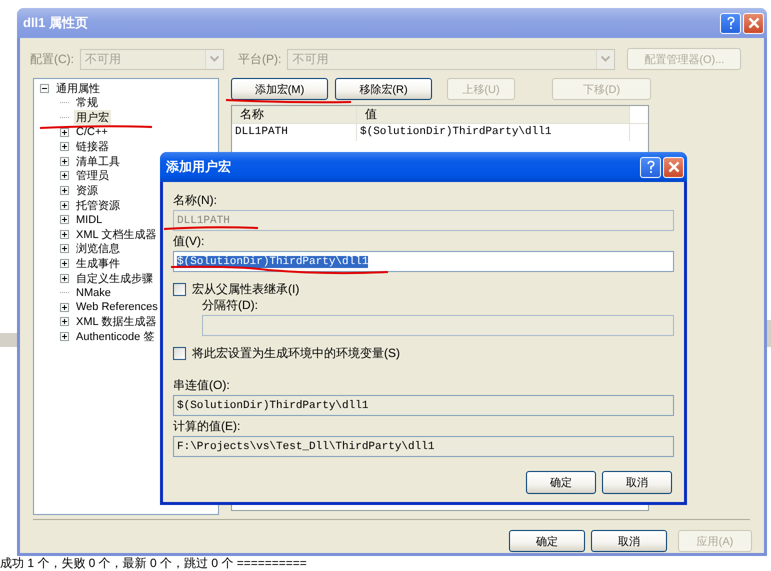  What do you see at coordinates (78, 88) in the screenshot?
I see `tree-item: 通用属性` at bounding box center [78, 88].